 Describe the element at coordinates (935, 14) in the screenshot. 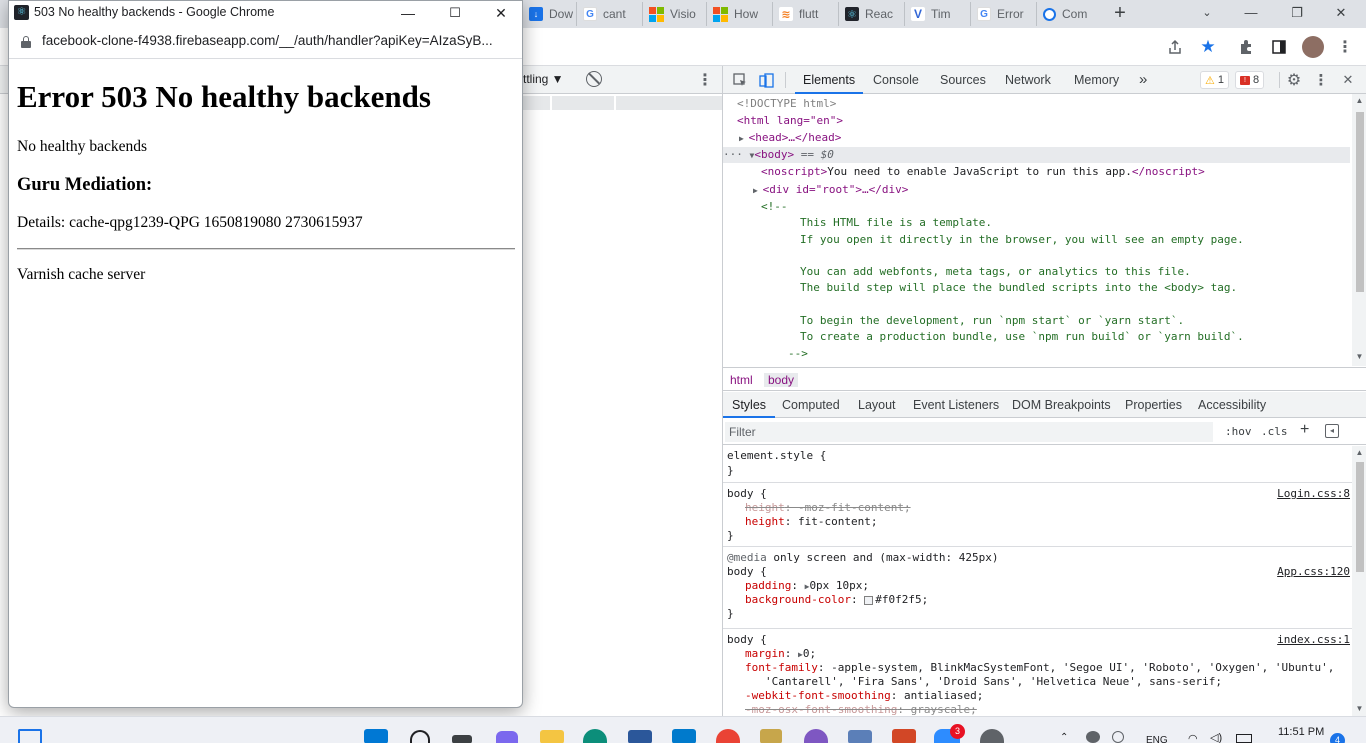

I see `browser-tab: V Tim` at that location.